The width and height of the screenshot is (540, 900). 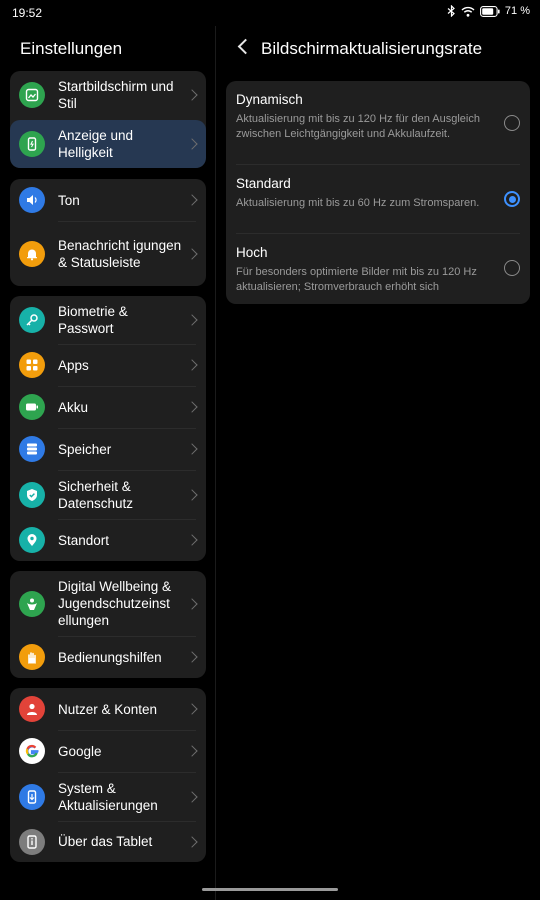 I want to click on sidebar-item-label: Biometrie & Passwort, so click(x=93, y=320).